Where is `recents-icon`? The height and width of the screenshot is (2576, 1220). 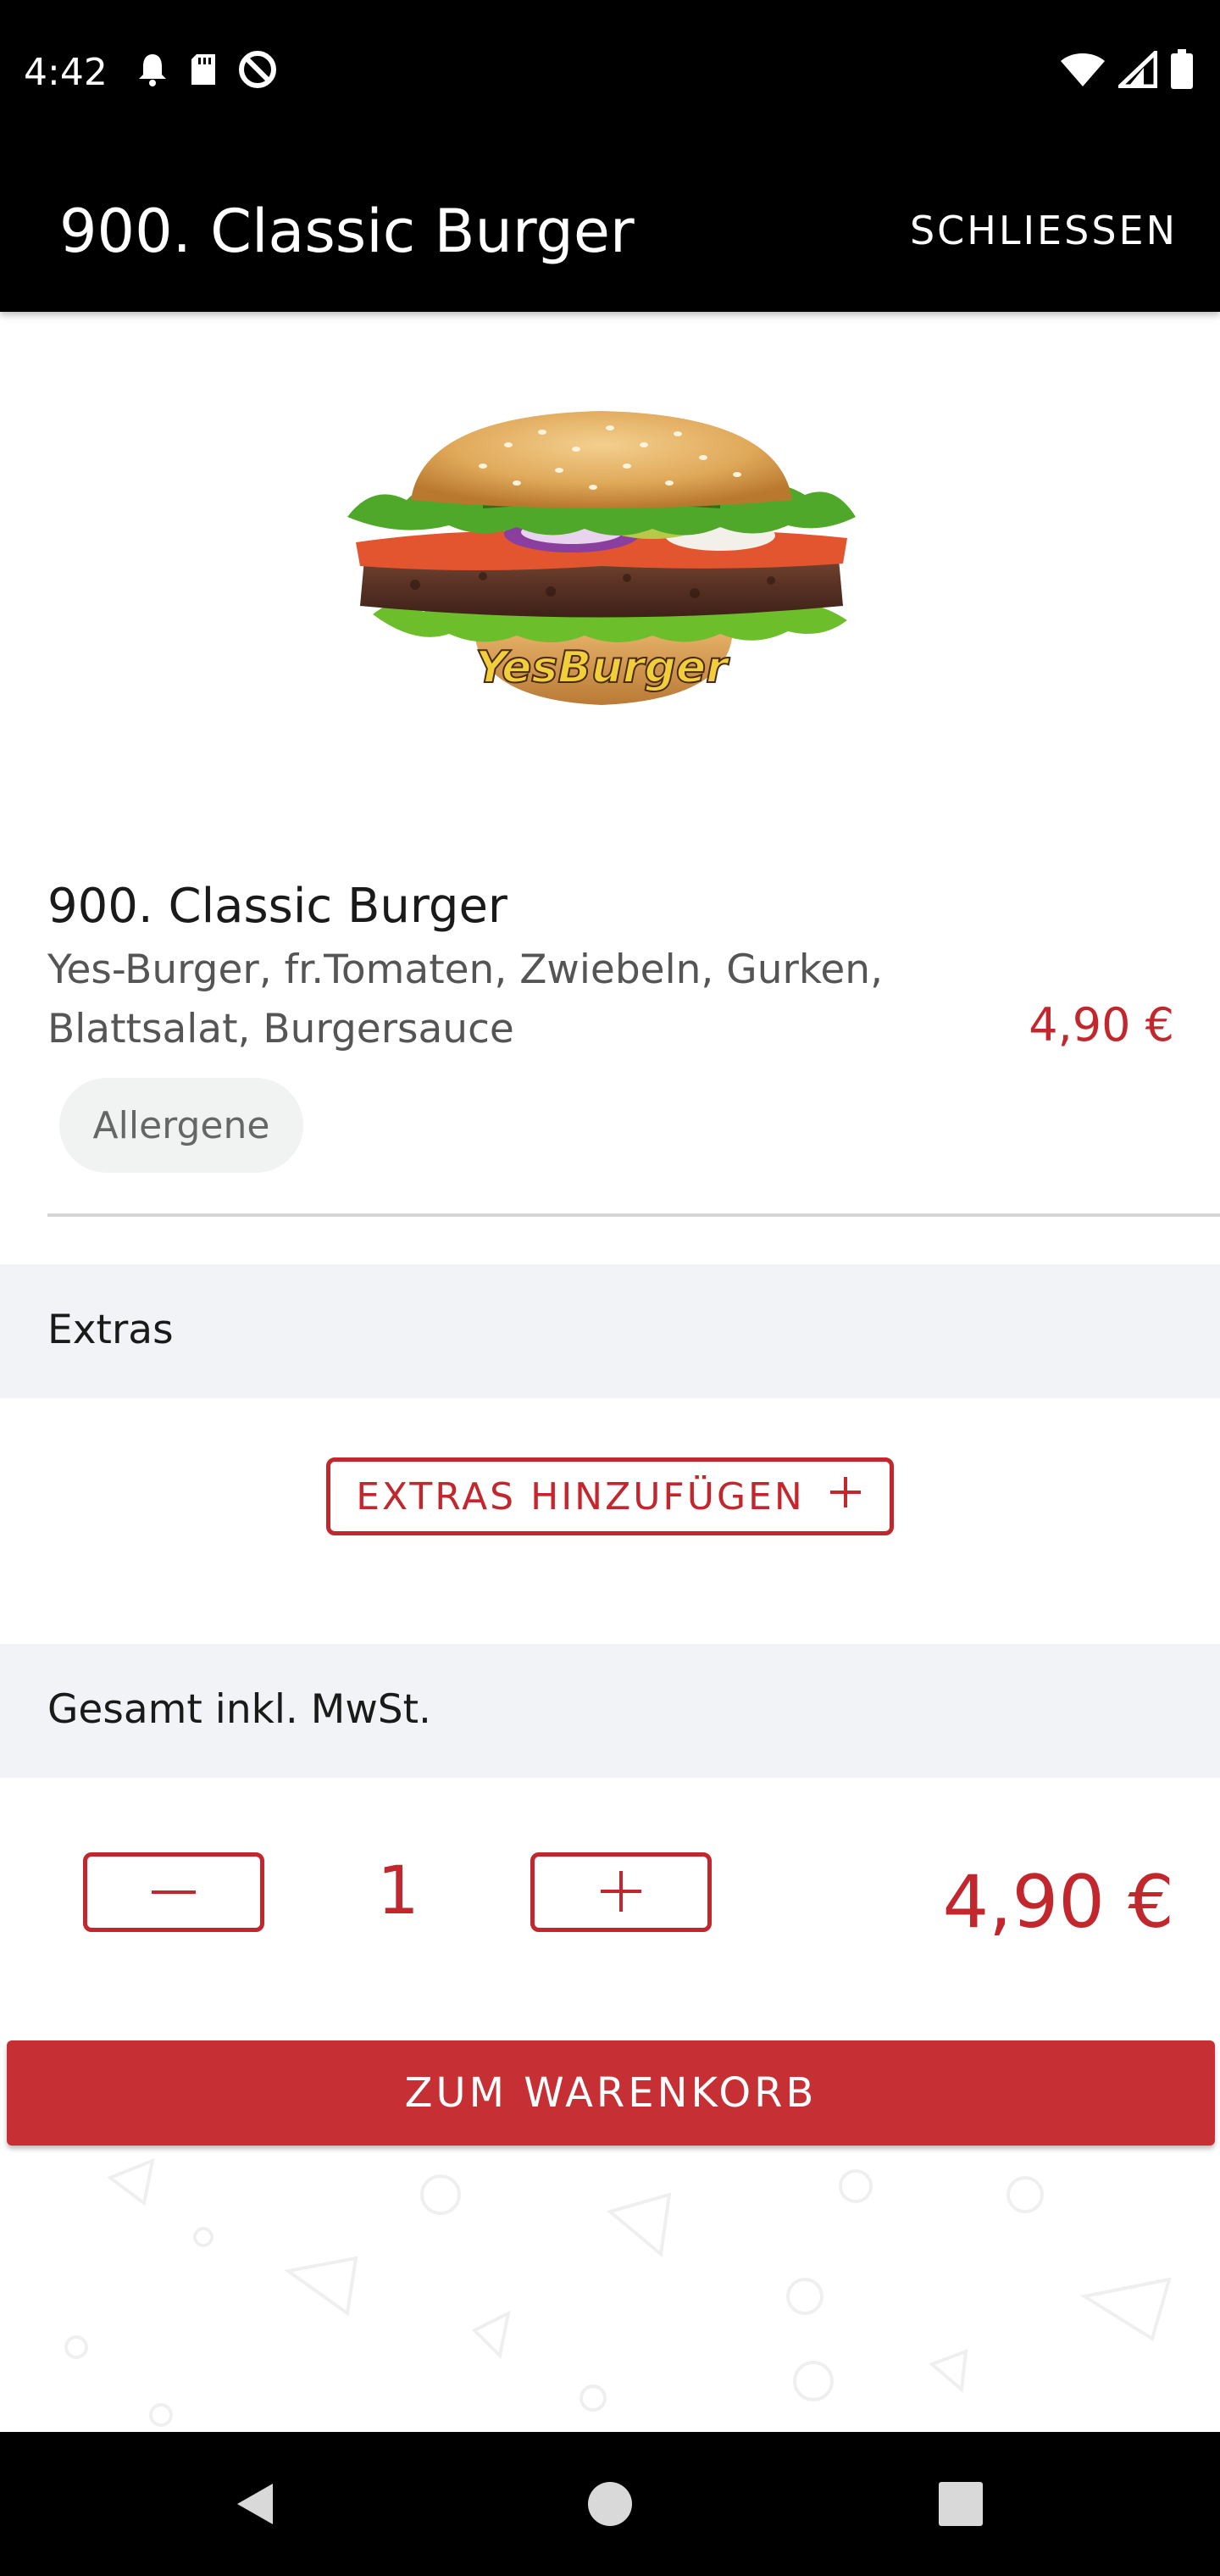 recents-icon is located at coordinates (960, 2504).